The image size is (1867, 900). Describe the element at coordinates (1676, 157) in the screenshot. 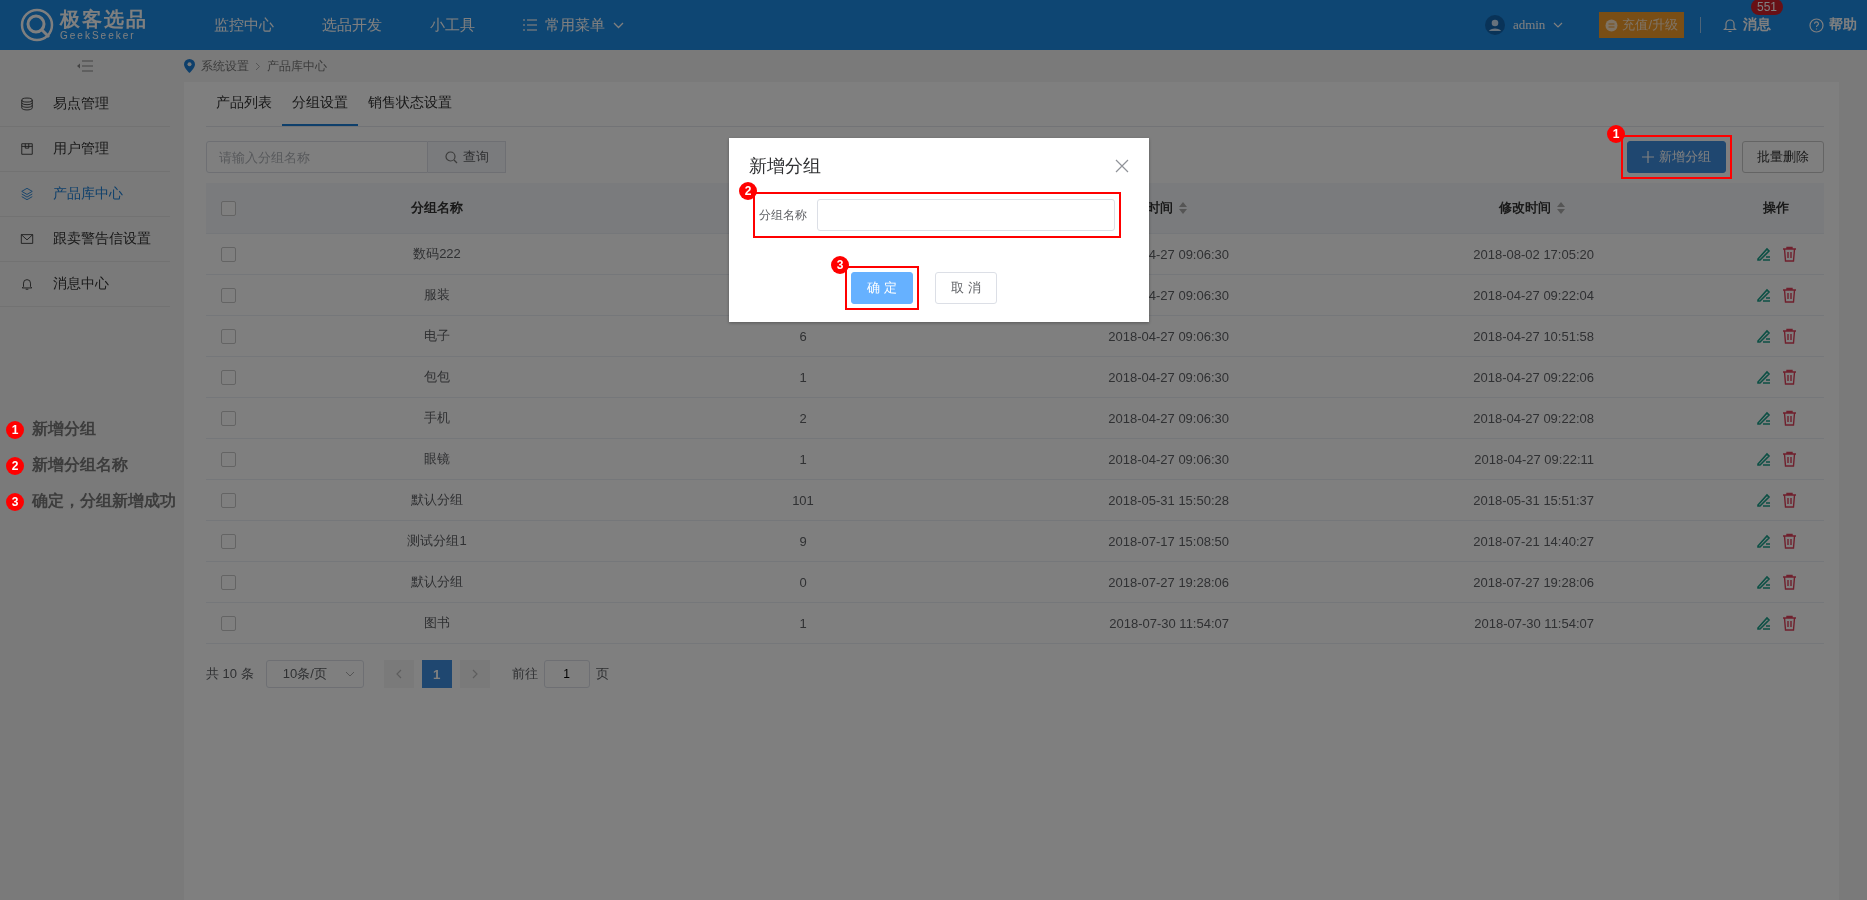

I see `add-group-button: 新增分组` at that location.